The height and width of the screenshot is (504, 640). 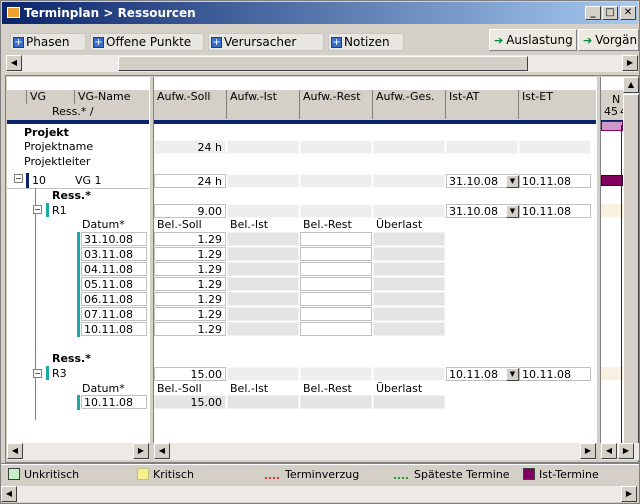 I want to click on unkritisch-swatch, so click(x=14, y=474).